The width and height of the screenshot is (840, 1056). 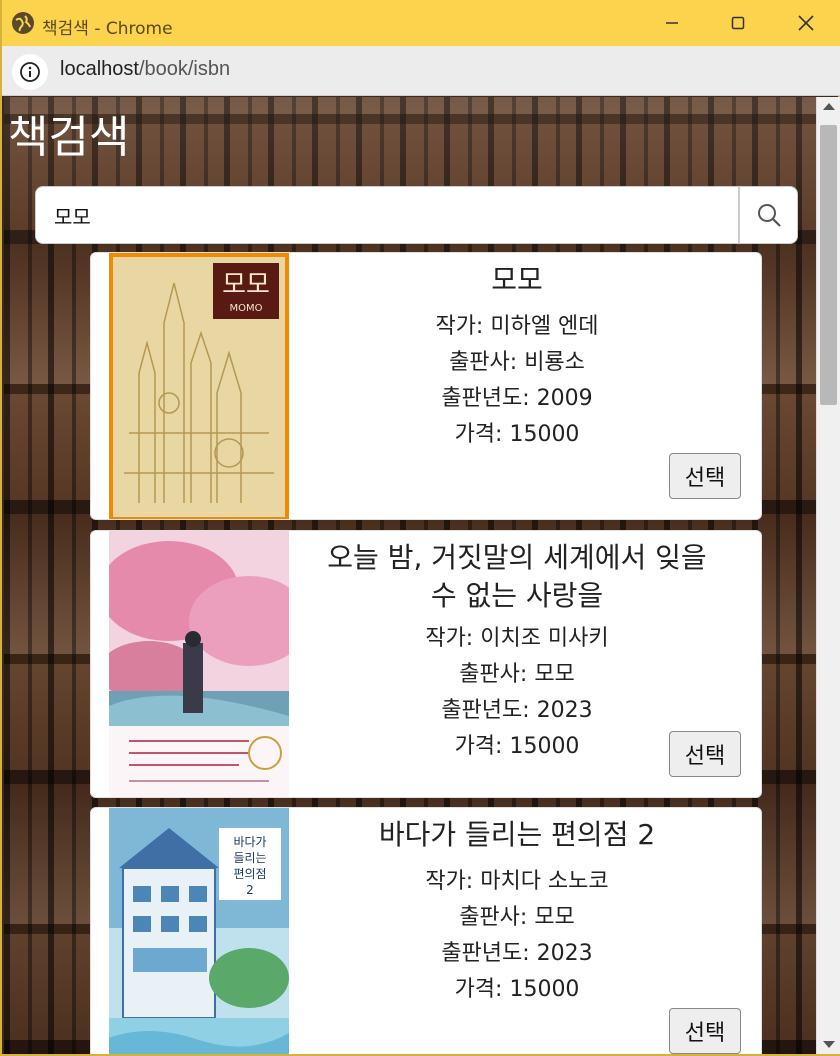 I want to click on url-host: localhost, so click(x=99, y=69).